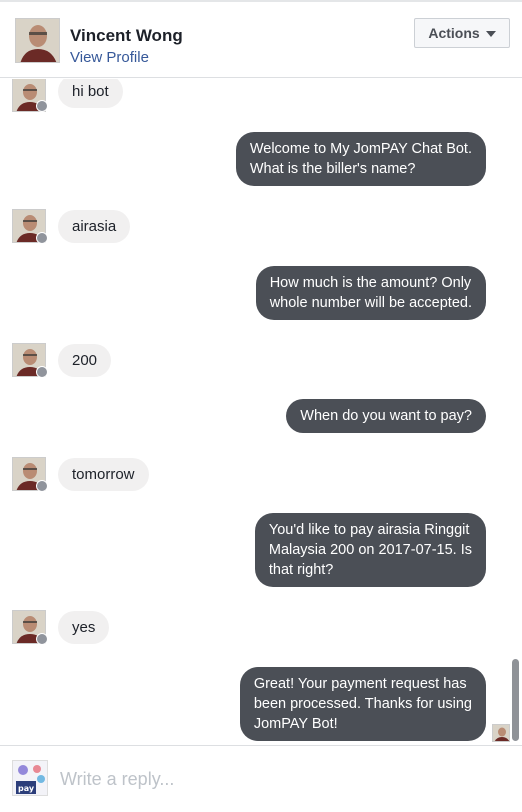 The width and height of the screenshot is (522, 812). I want to click on scrollbar-thumb, so click(515, 700).